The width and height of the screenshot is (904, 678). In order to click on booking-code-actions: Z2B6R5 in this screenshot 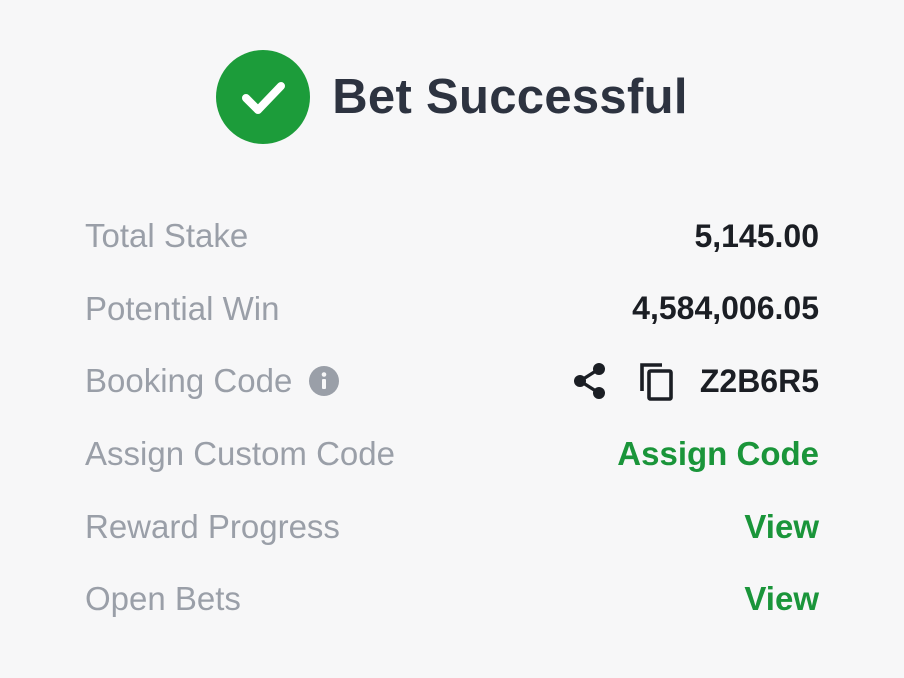, I will do `click(694, 381)`.